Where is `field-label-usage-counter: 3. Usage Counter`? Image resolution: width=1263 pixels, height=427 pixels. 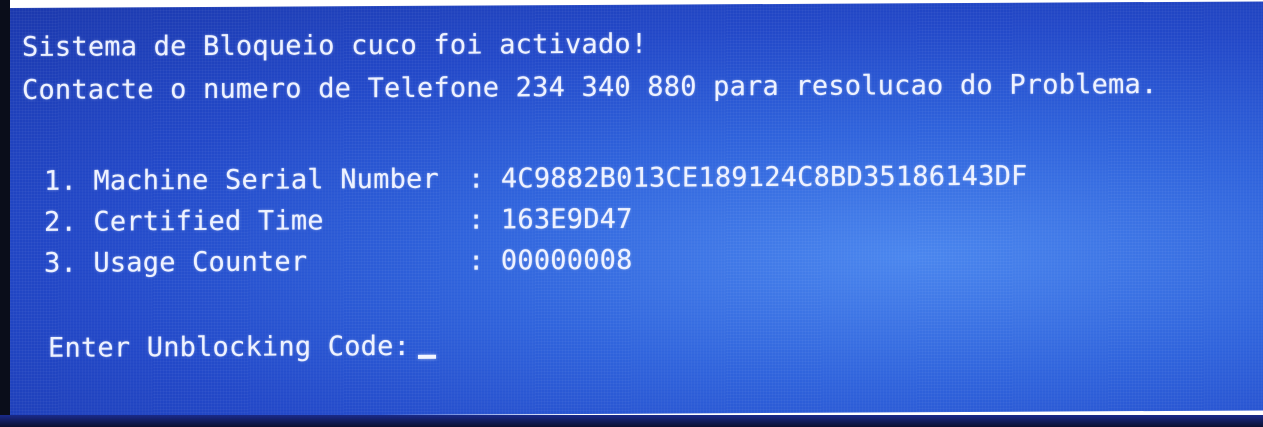 field-label-usage-counter: 3. Usage Counter is located at coordinates (176, 262).